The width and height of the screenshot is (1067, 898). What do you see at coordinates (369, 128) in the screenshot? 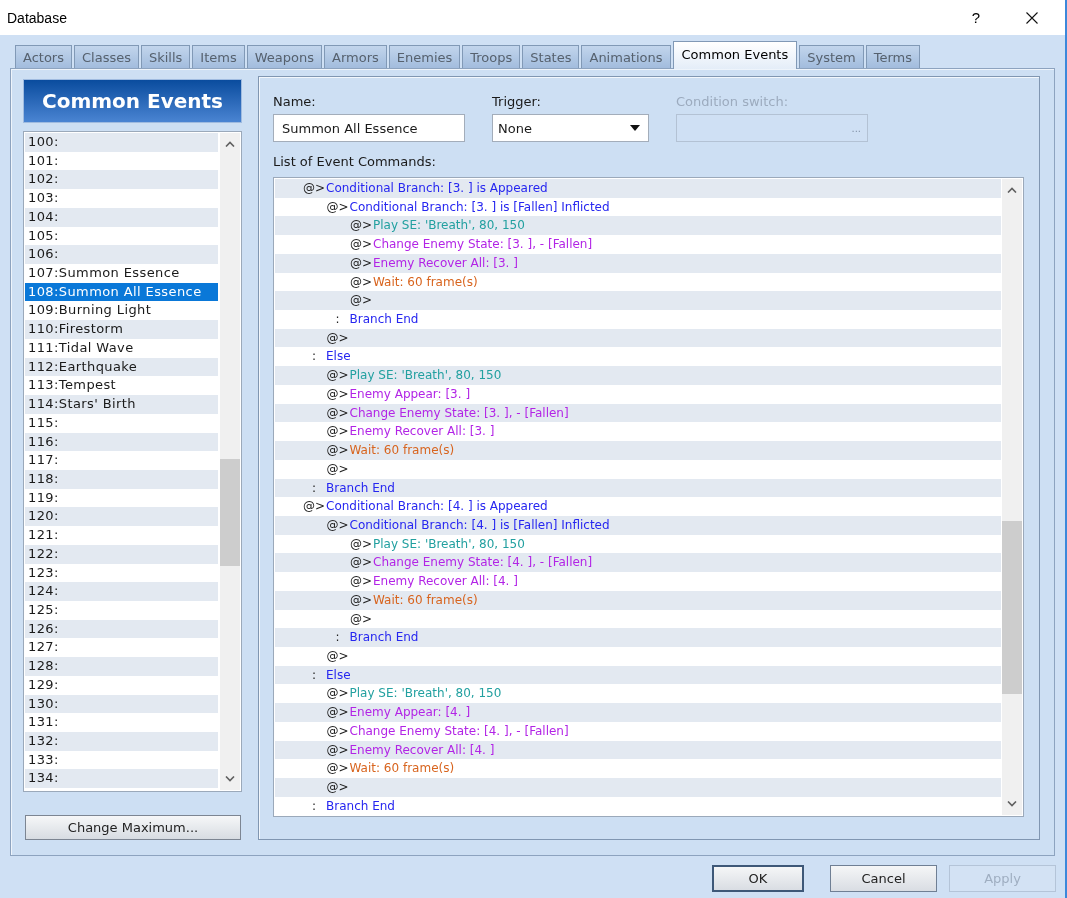
I see `name-input: Summon All Essence` at bounding box center [369, 128].